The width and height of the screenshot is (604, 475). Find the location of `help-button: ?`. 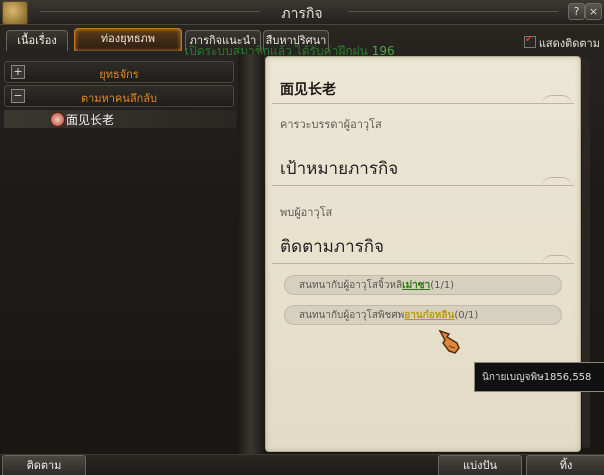

help-button: ? is located at coordinates (576, 11).